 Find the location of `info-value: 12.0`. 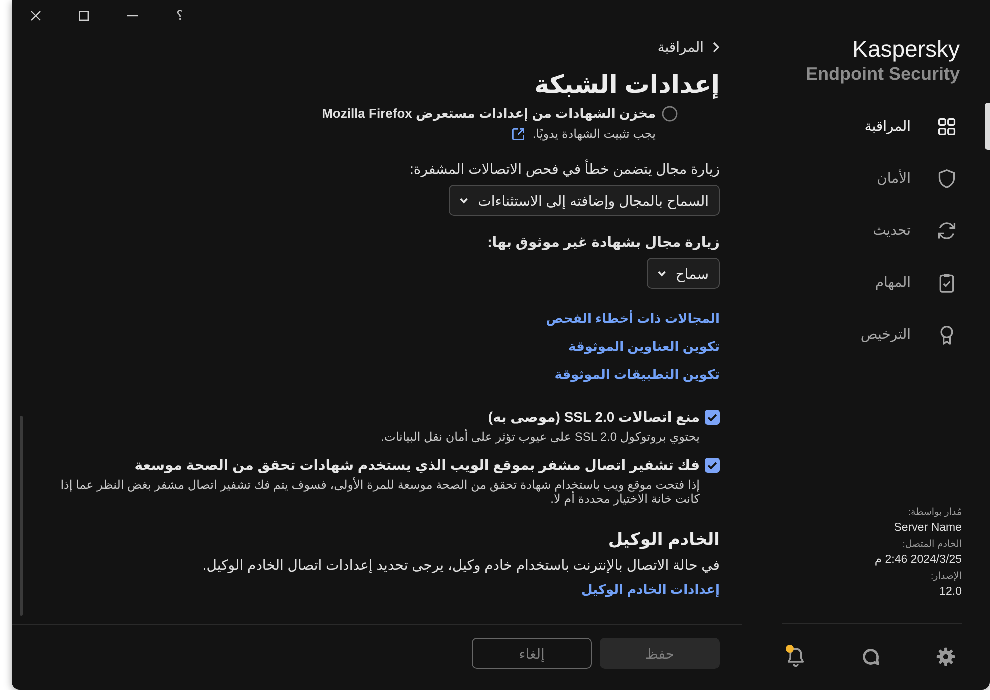

info-value: 12.0 is located at coordinates (951, 592).